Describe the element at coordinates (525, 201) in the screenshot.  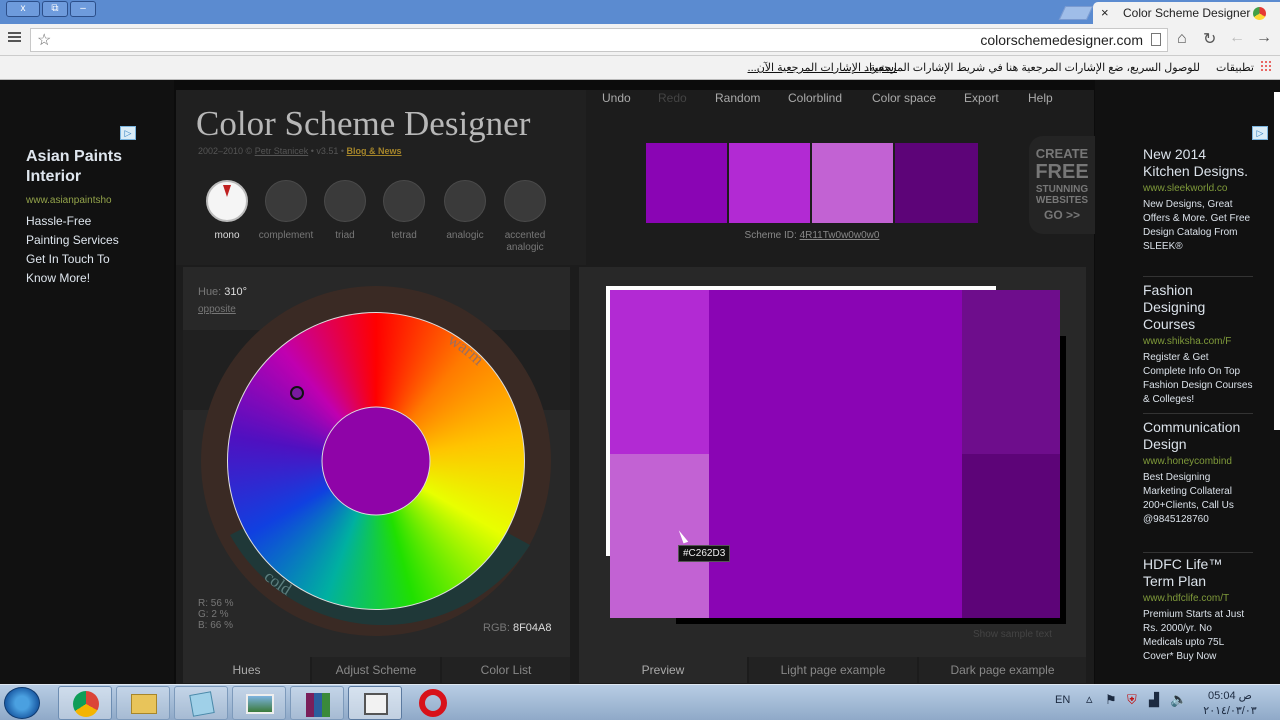
I see `accented-analogic-icon` at that location.